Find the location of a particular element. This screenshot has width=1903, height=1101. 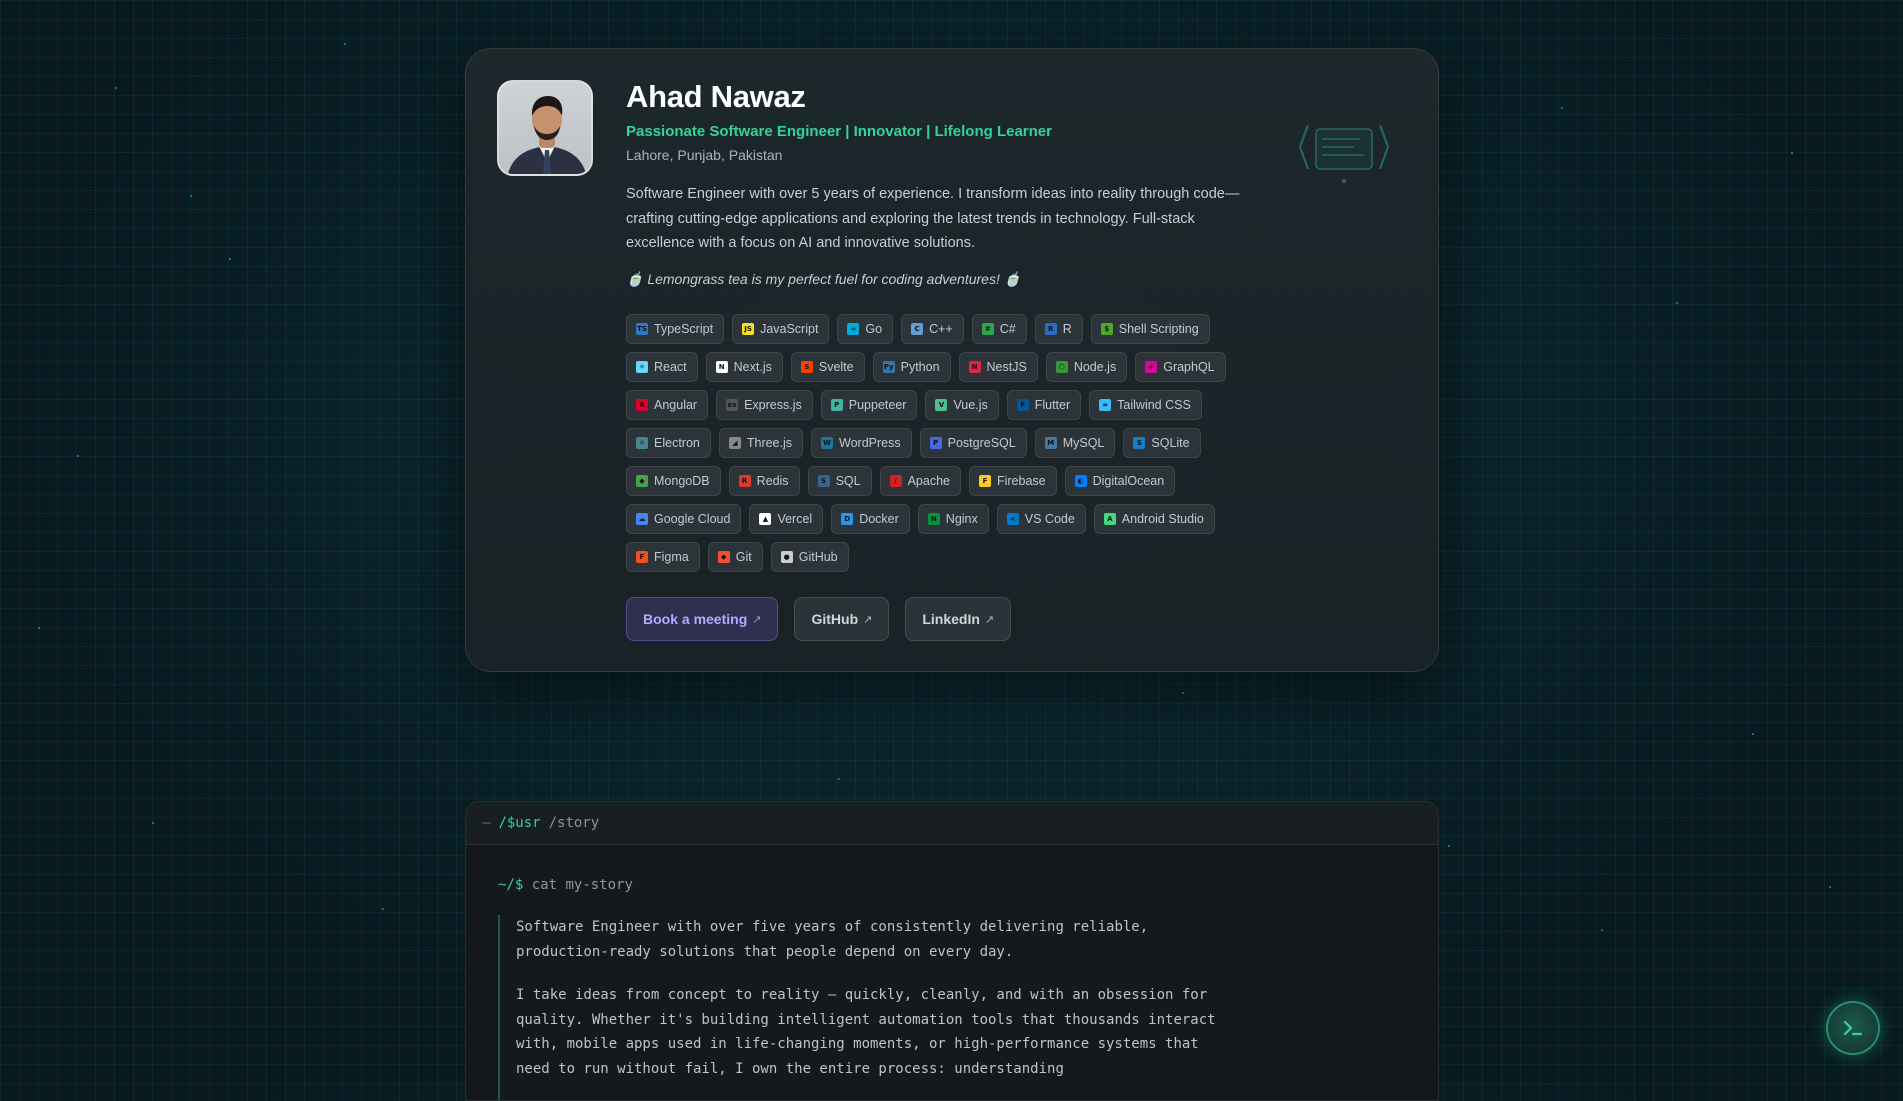

expressjs-icon: ex is located at coordinates (732, 405).